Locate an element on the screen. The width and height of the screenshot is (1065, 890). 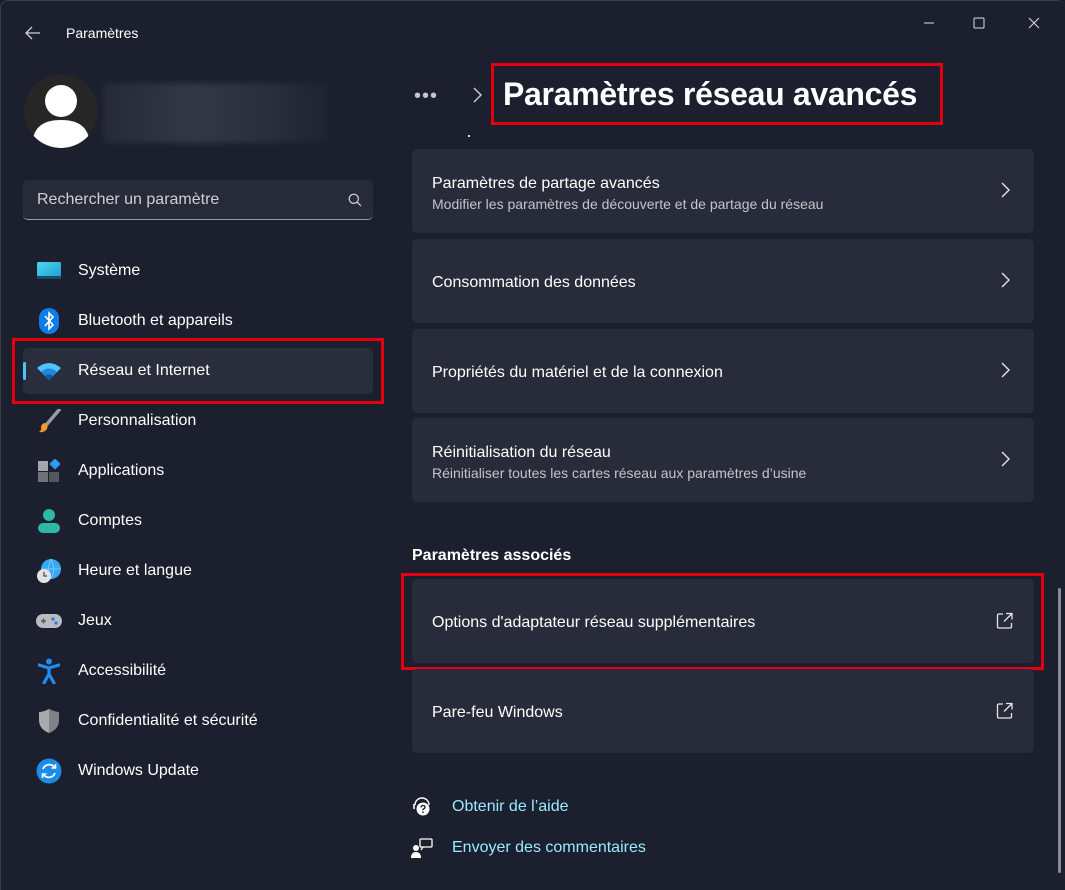
sidebar-item-confidentialite: Confidentialité et sécurité is located at coordinates (198, 721).